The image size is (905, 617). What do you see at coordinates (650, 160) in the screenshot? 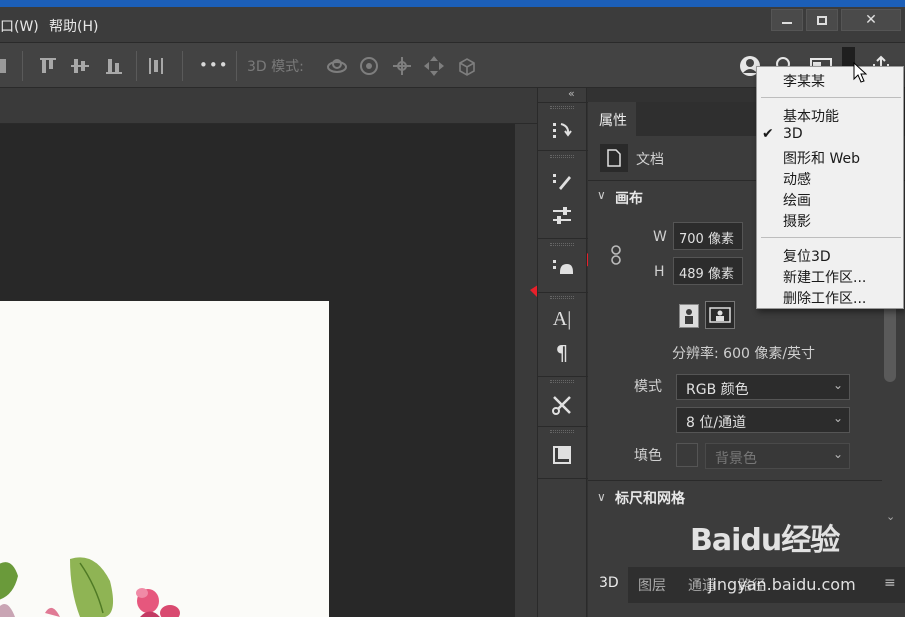
I see `document-label: 文档` at bounding box center [650, 160].